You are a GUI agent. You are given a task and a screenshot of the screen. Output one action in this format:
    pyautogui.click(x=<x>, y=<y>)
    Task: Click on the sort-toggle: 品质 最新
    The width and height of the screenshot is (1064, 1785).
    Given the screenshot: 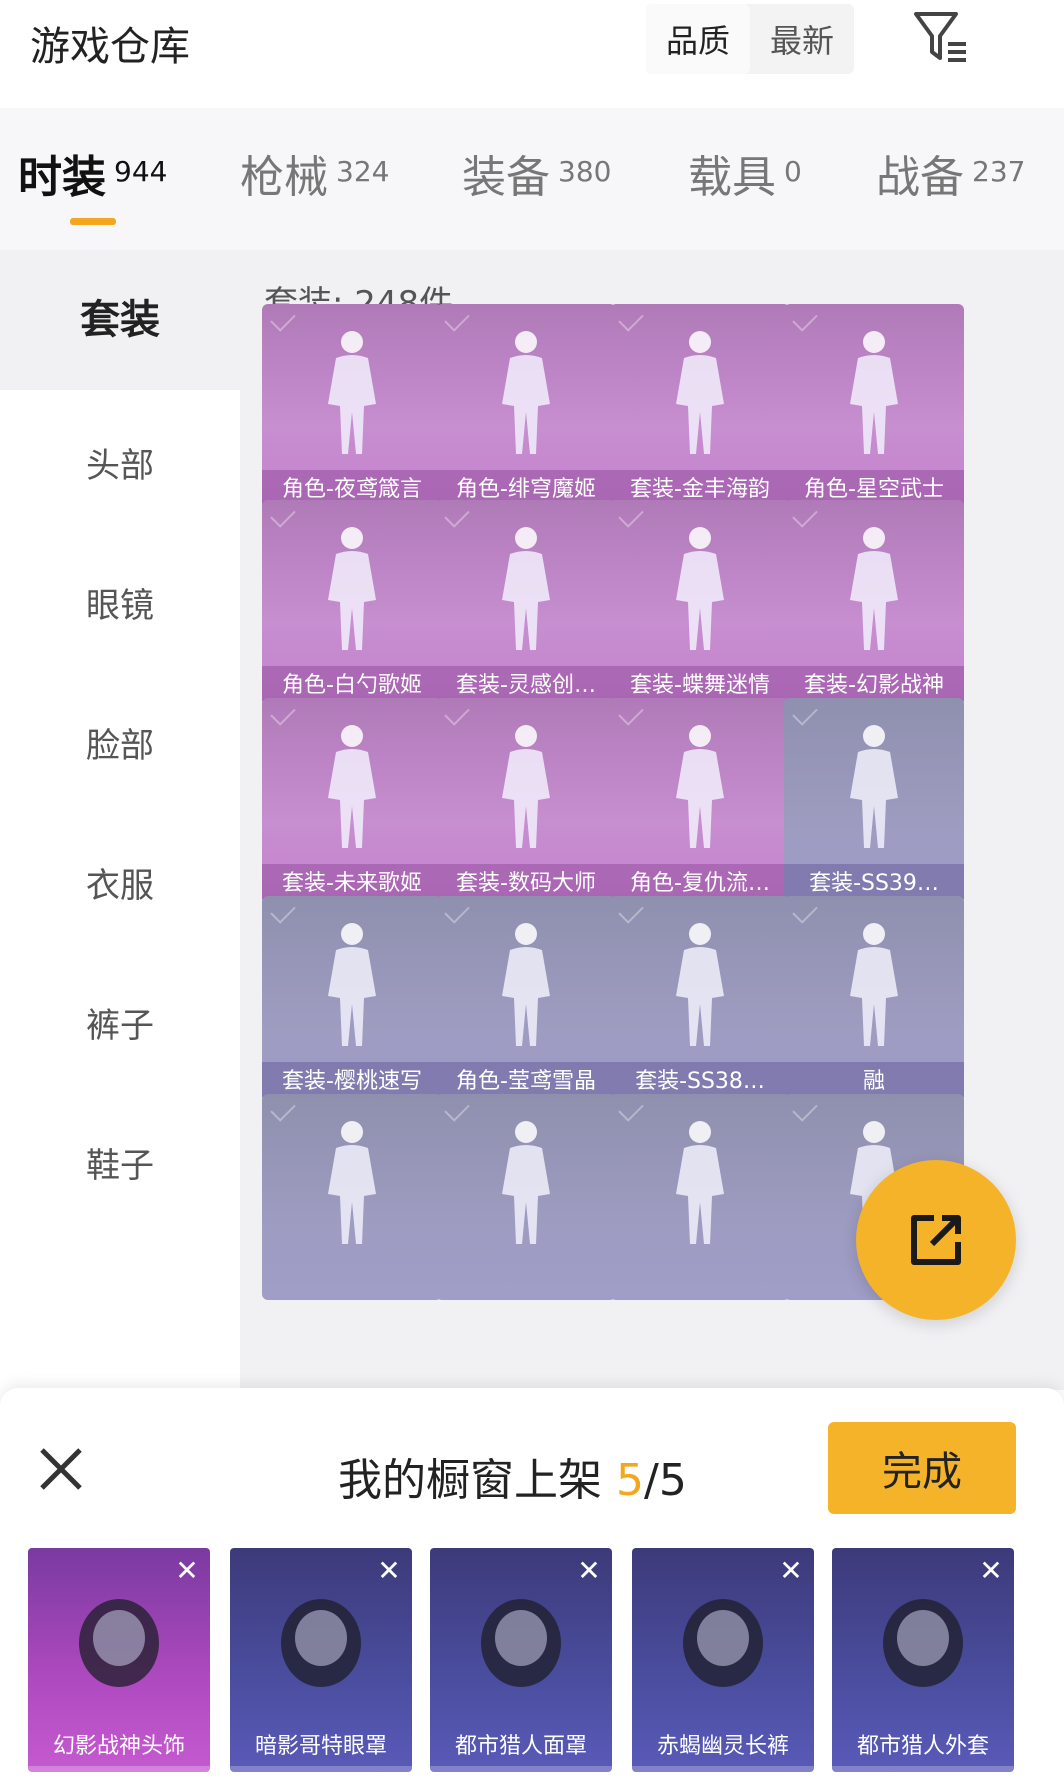 What is the action you would take?
    pyautogui.click(x=750, y=39)
    